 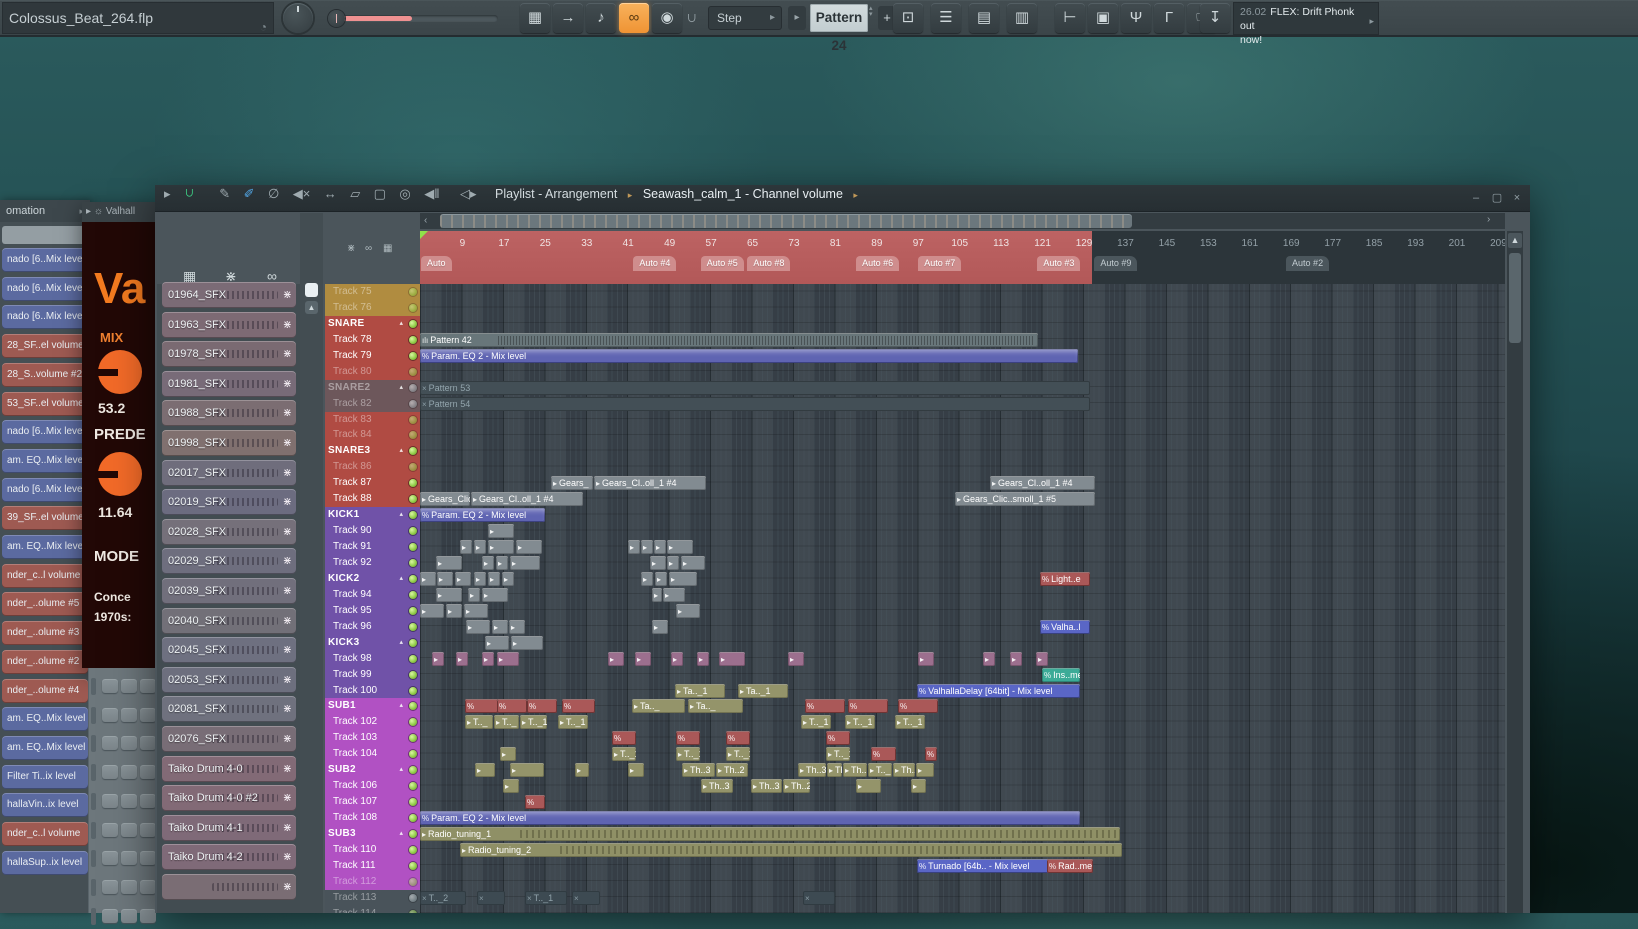 I want to click on news-notification: 26.02 FLEX: Drift Phonk out now! ▸, so click(x=1306, y=24).